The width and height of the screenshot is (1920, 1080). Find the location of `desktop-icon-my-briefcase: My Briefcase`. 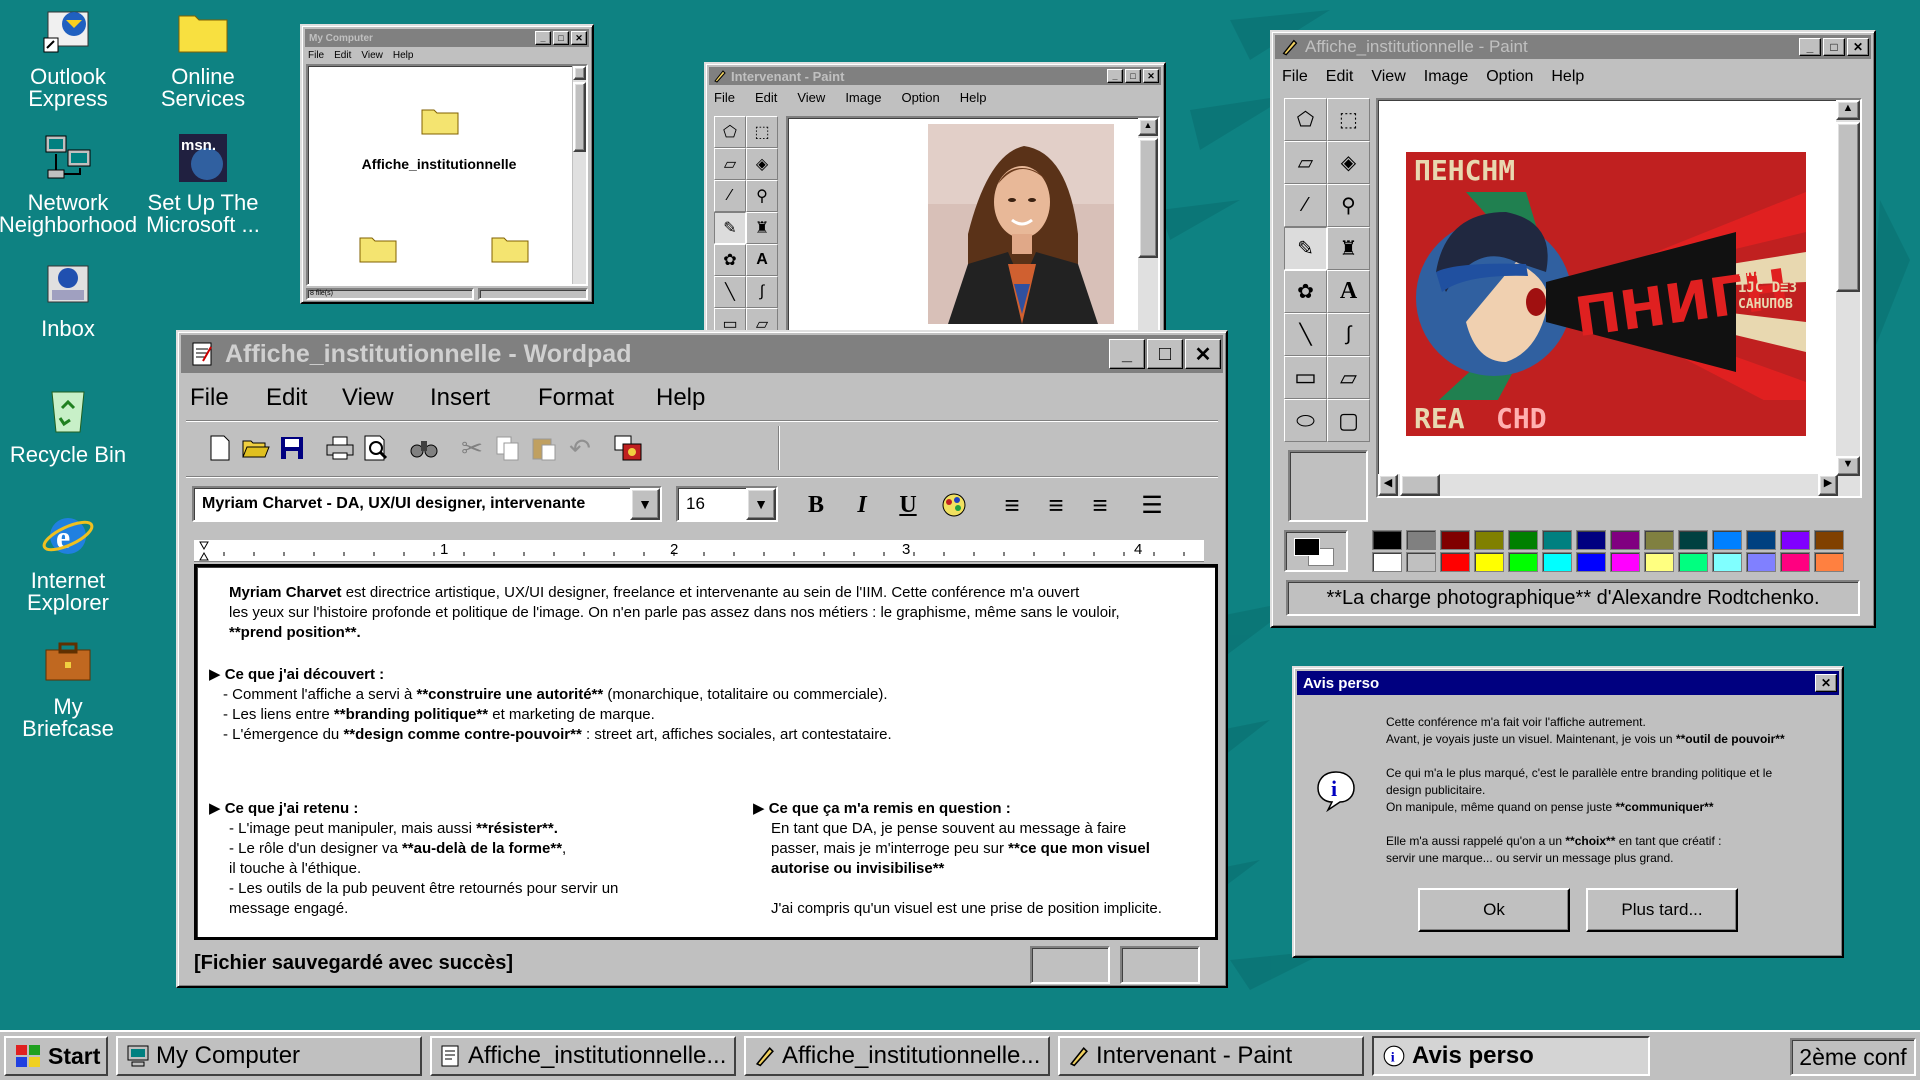

desktop-icon-my-briefcase: My Briefcase is located at coordinates (68, 687).